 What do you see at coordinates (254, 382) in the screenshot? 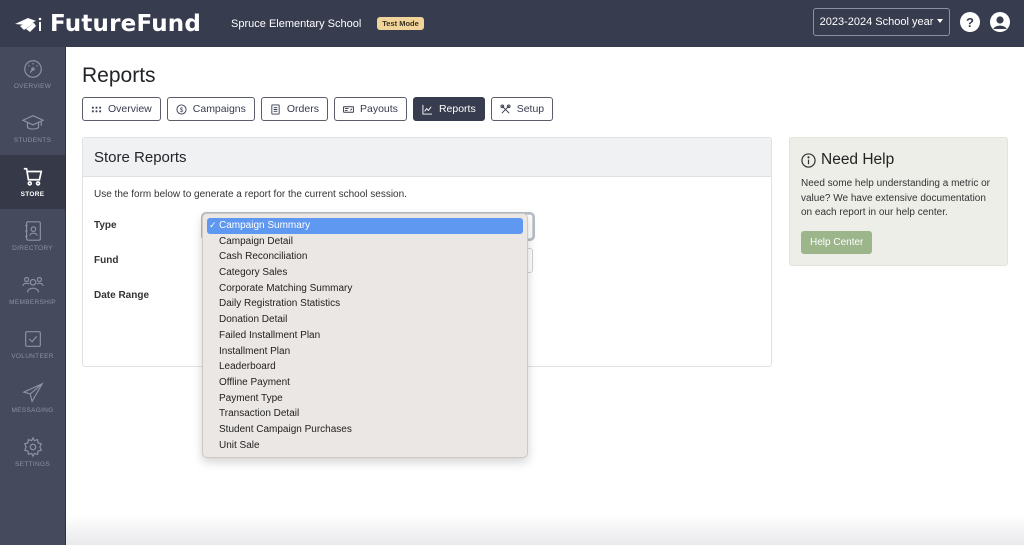
I see `option-label: Offline Payment` at bounding box center [254, 382].